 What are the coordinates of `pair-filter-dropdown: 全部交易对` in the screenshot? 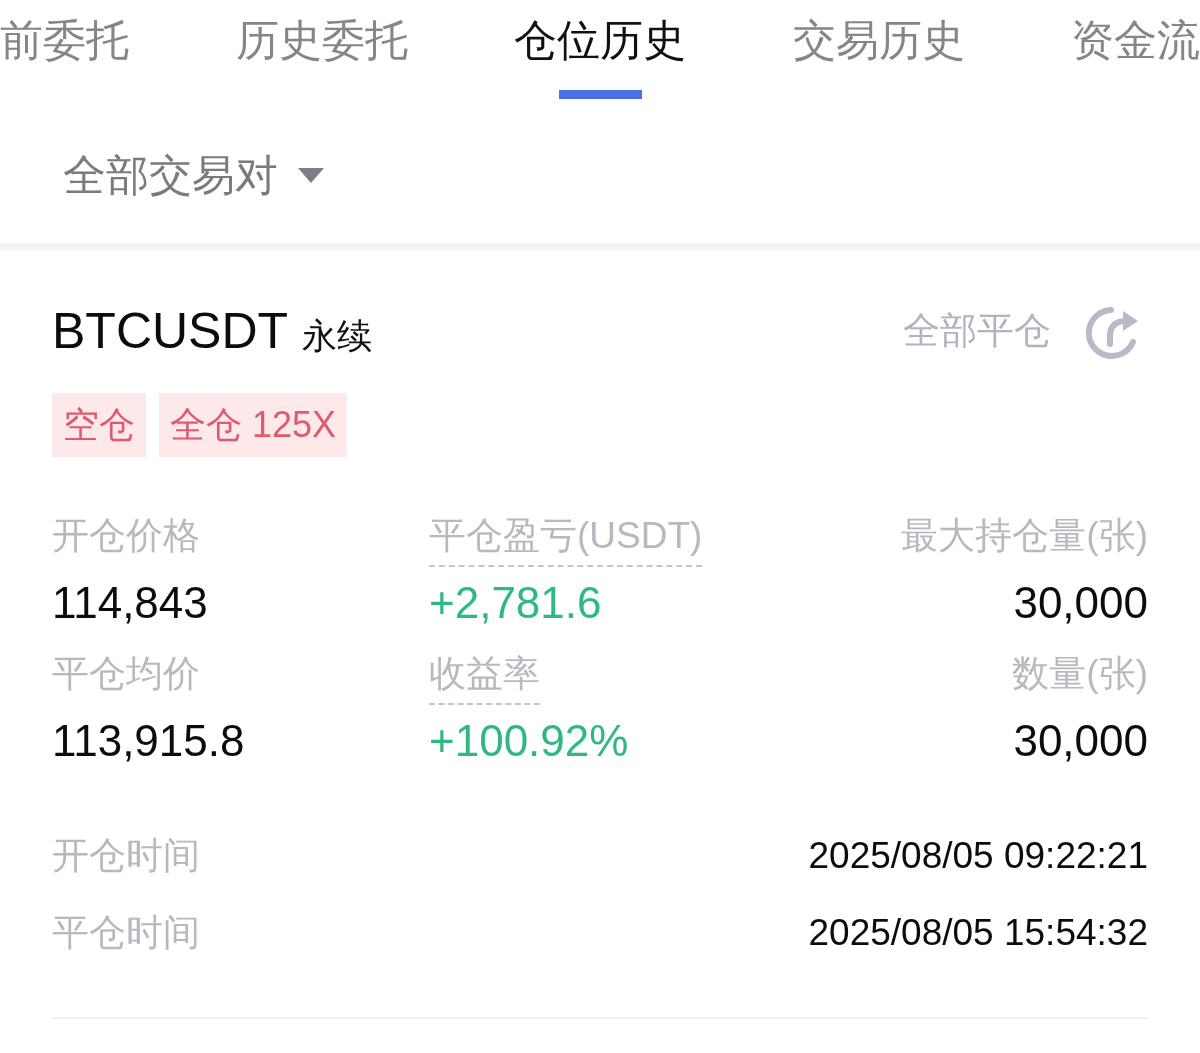 It's located at (193, 175).